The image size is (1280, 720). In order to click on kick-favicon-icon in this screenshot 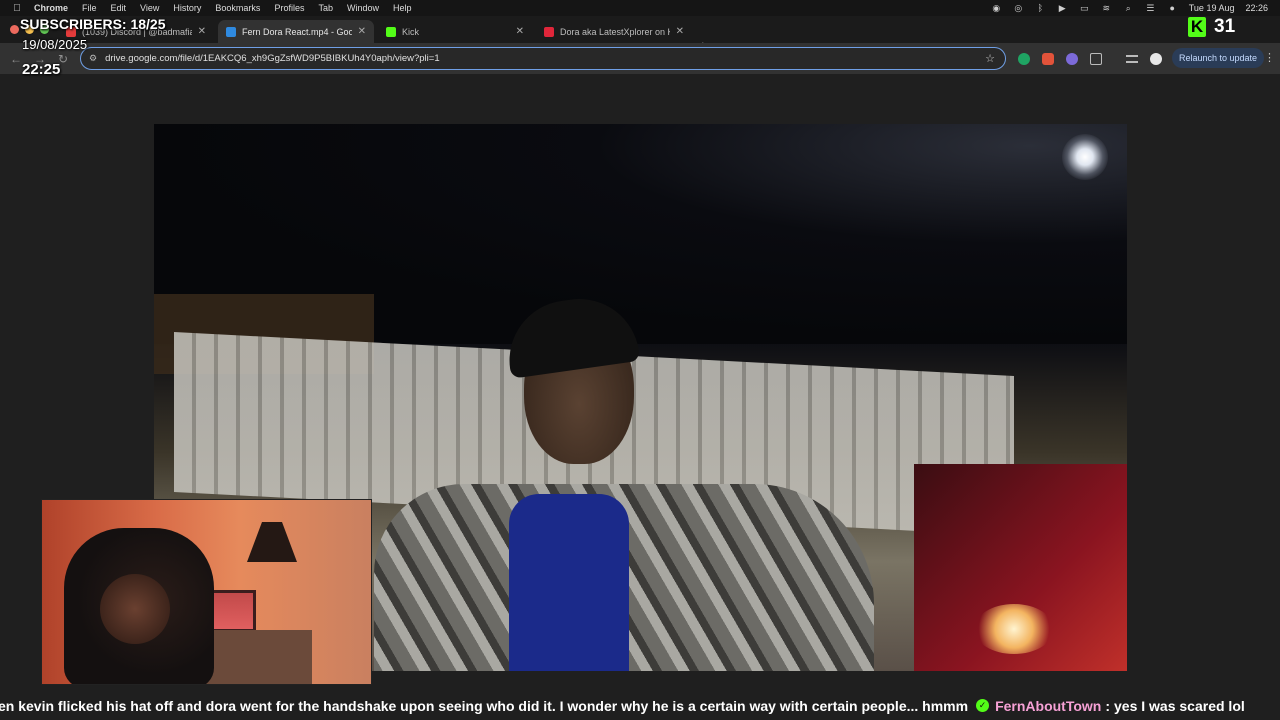, I will do `click(391, 31)`.